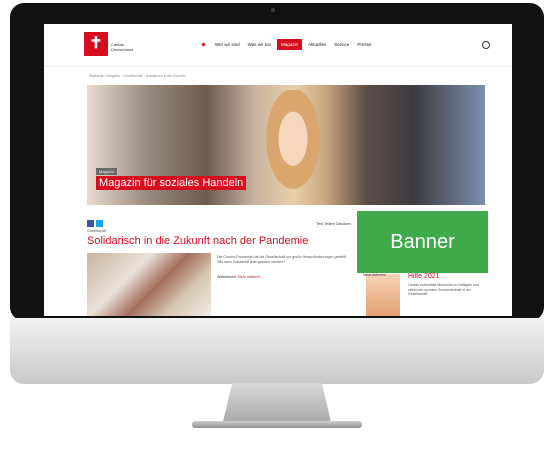 The height and width of the screenshot is (449, 557). Describe the element at coordinates (317, 44) in the screenshot. I see `nav-item-aktuelles: Aktuelles` at that location.